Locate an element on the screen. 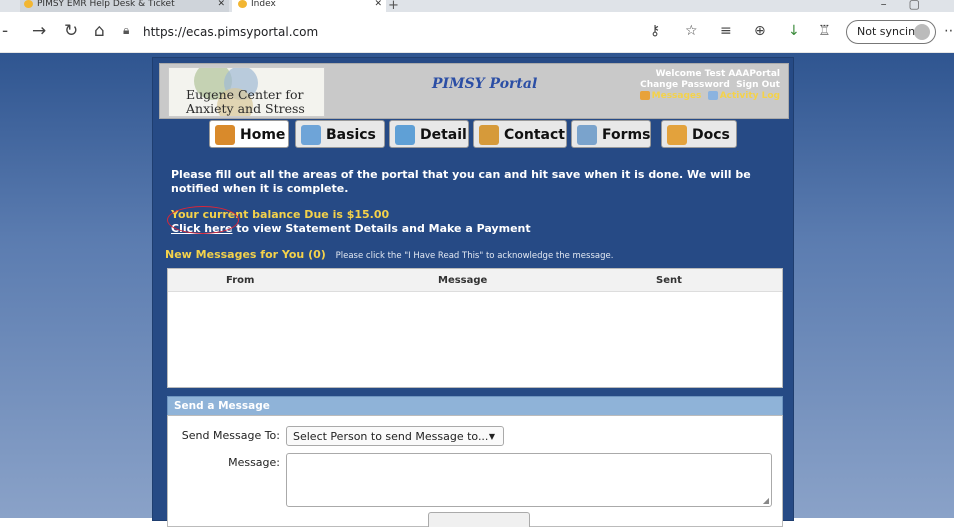 The height and width of the screenshot is (527, 954). tab-label: Docs is located at coordinates (711, 135).